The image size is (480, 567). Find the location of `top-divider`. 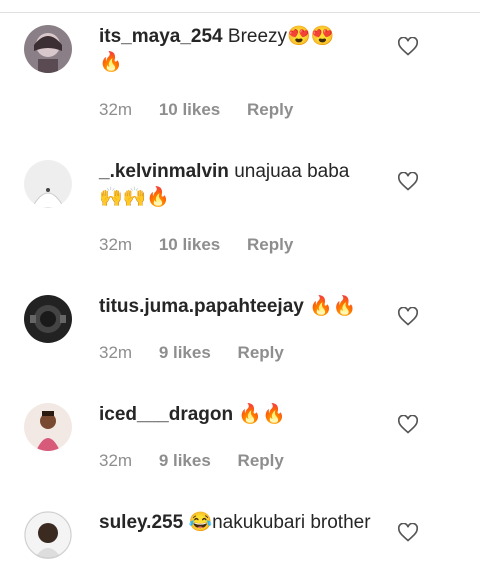

top-divider is located at coordinates (240, 6).